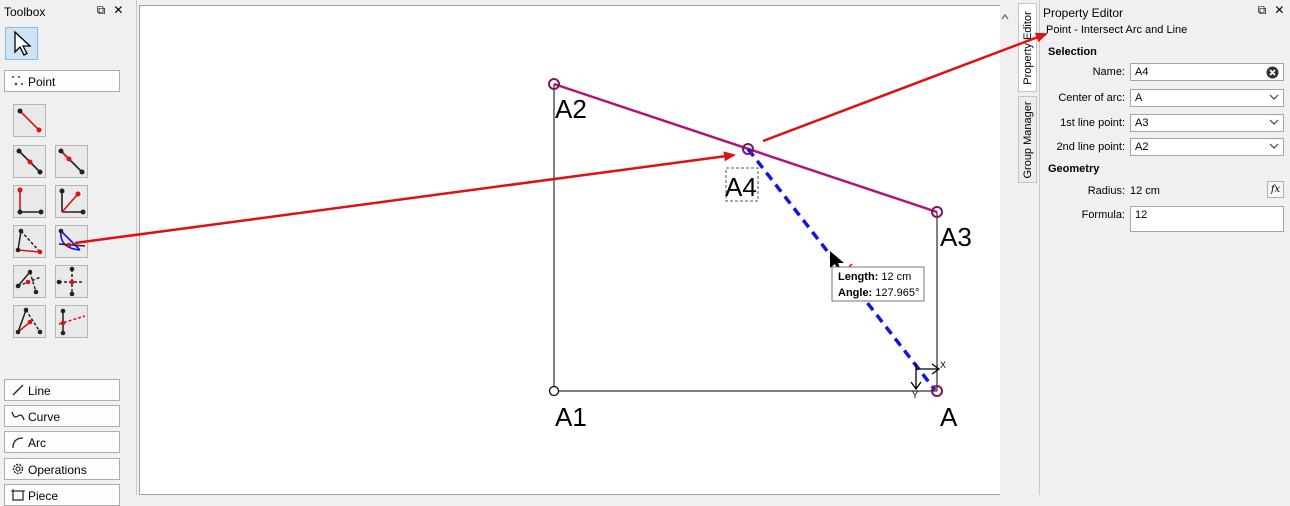  I want to click on height-icon, so click(28, 282).